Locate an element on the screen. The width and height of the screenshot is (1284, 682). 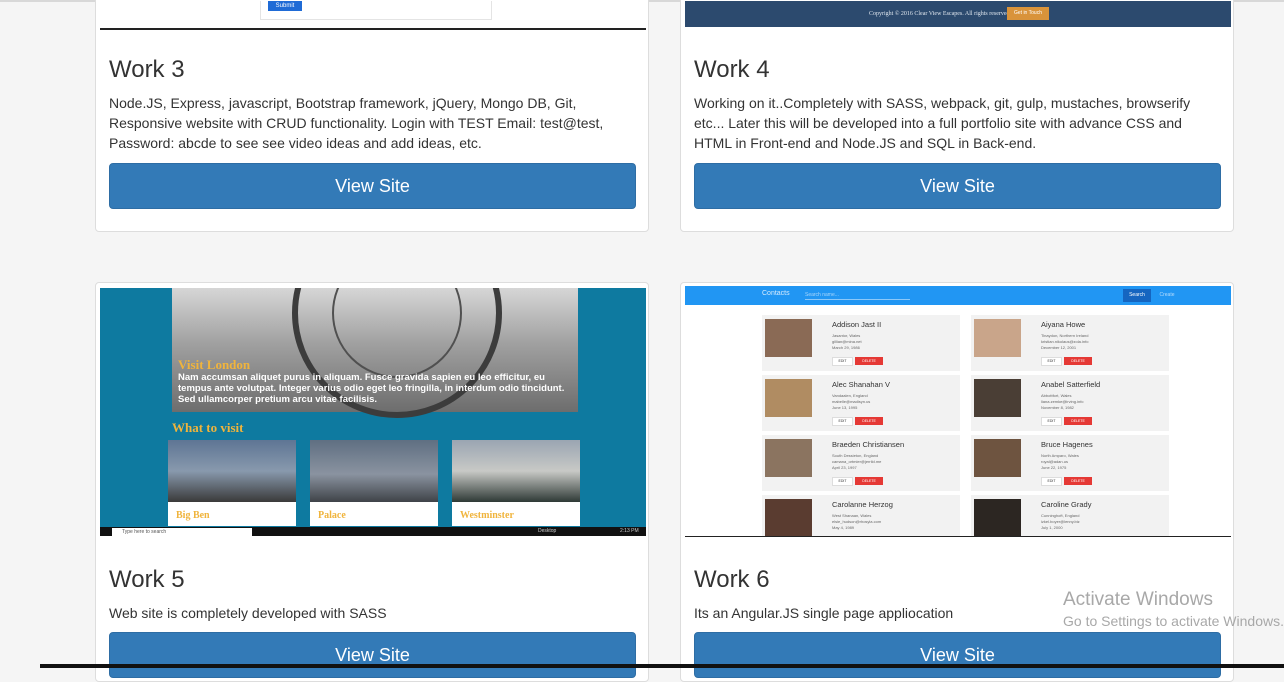
taskbar-time: 2:13 PM is located at coordinates (629, 531).